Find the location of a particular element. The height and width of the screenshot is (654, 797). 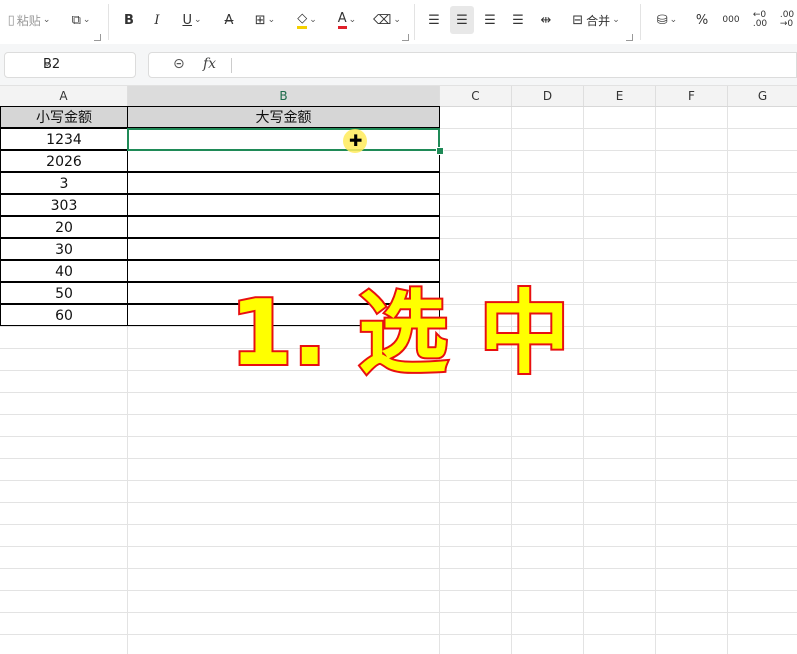

annotation-overlay: 1. 选 中 is located at coordinates (400, 332).